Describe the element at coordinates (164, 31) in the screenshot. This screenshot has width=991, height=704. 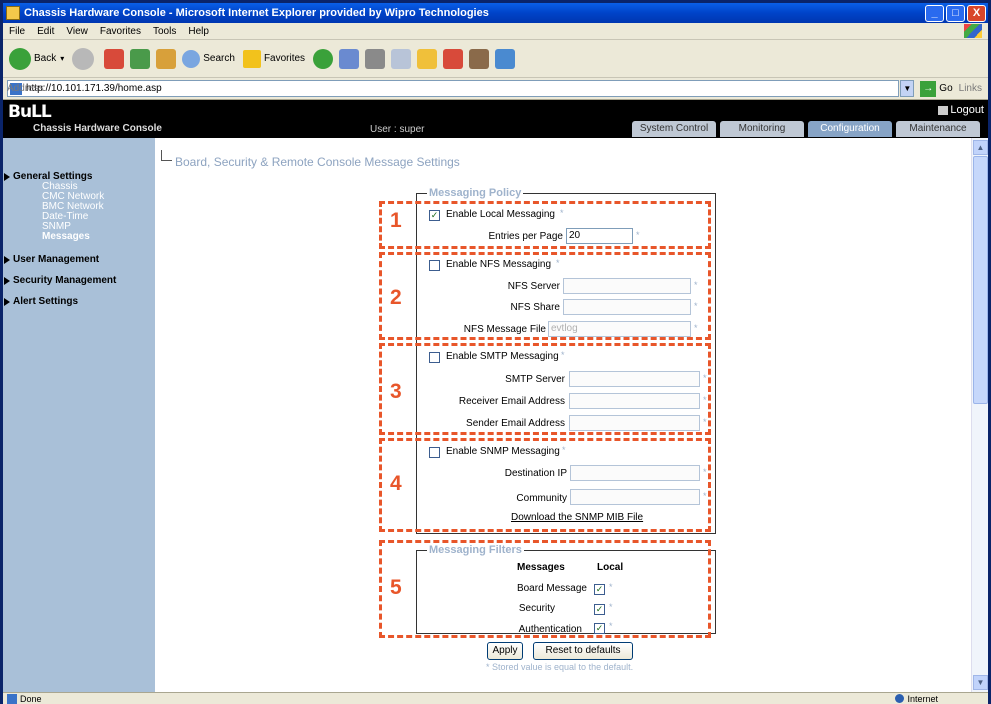
I see `menu-tools: Tools` at that location.